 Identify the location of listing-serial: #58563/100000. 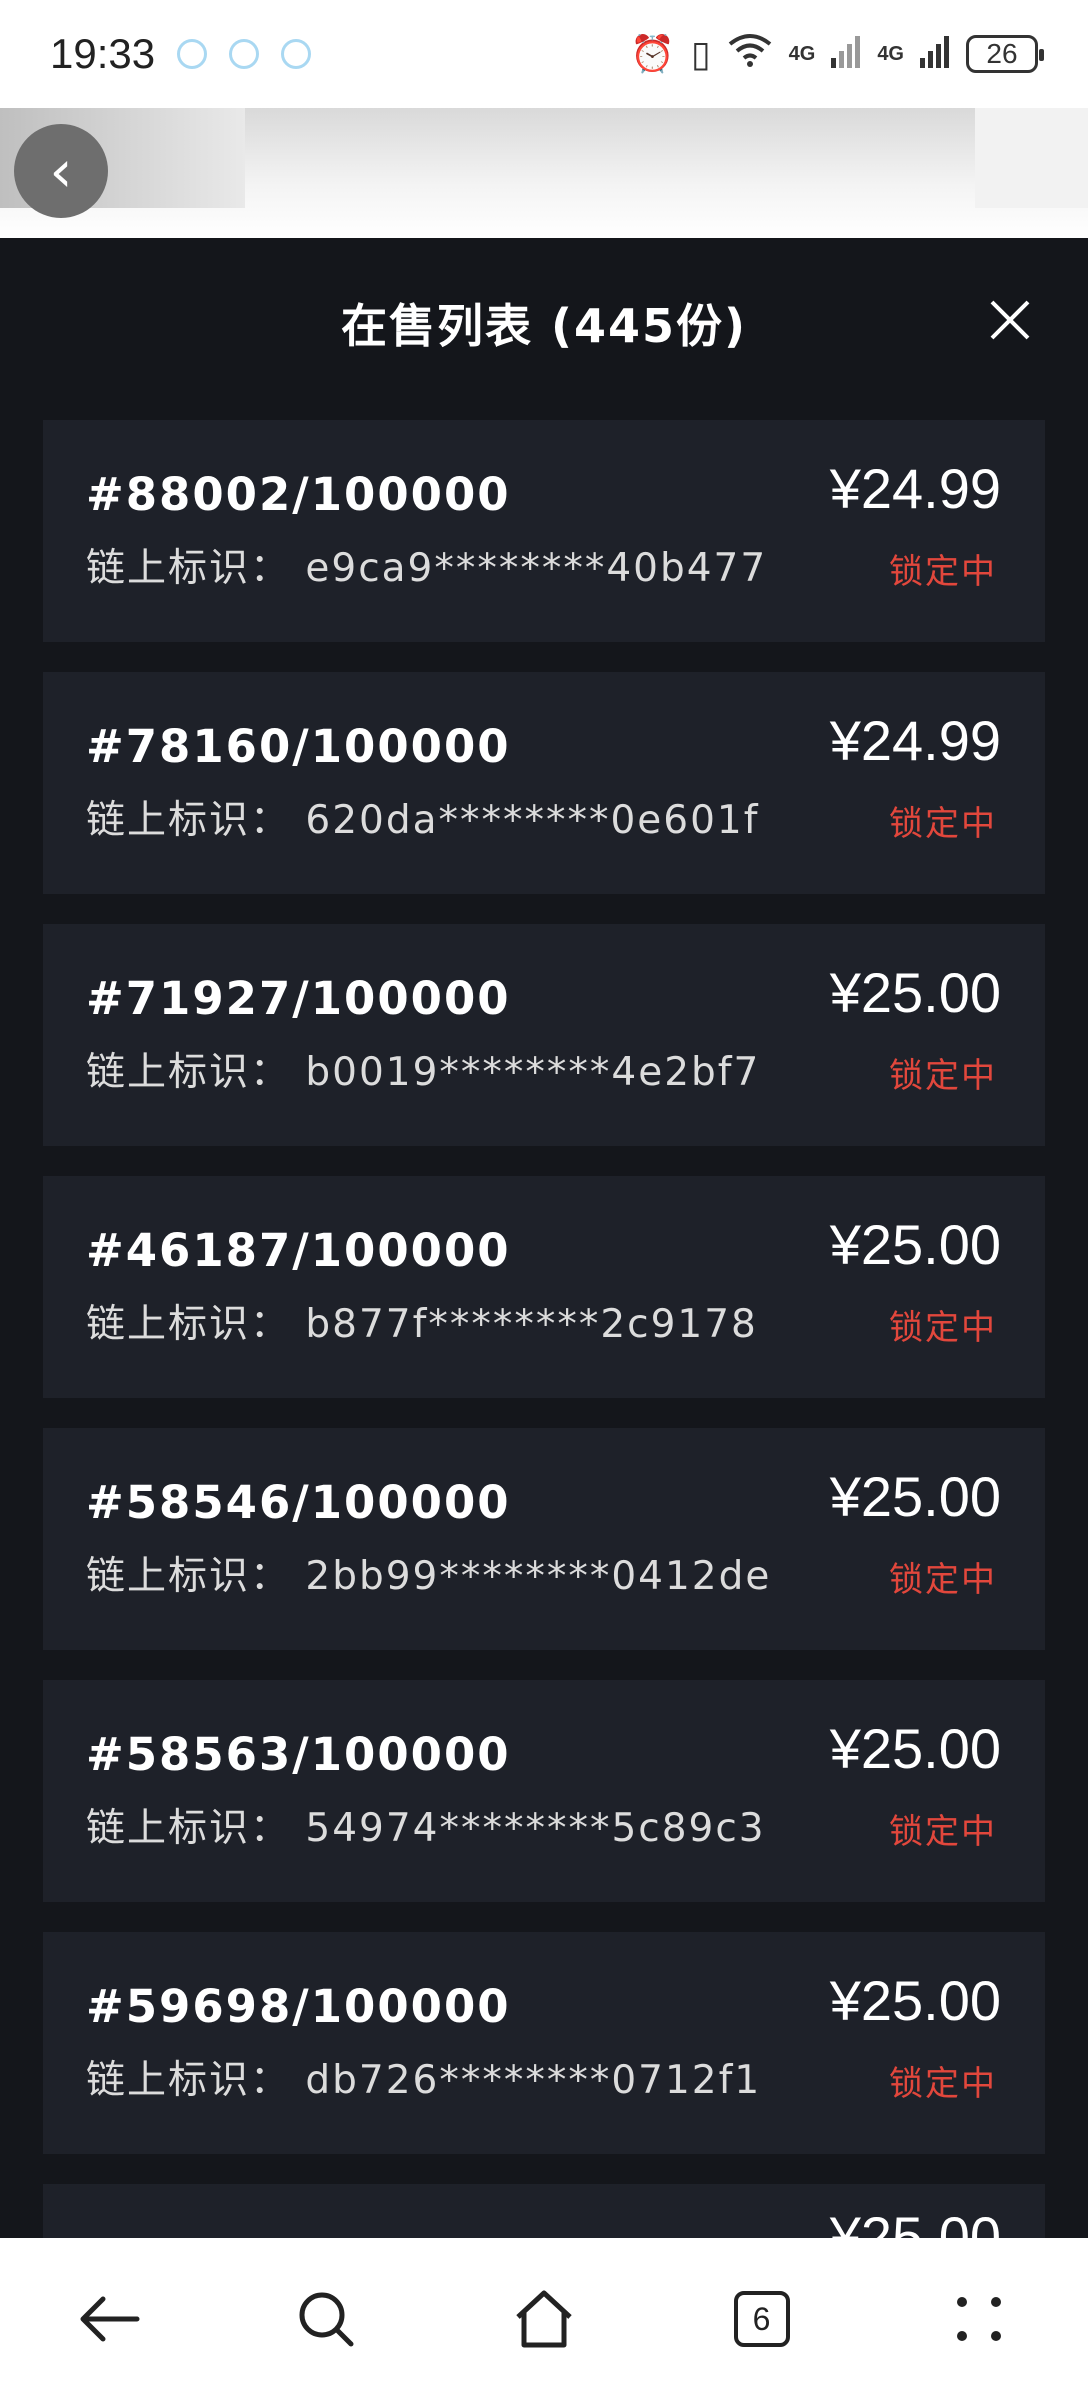
(298, 1754).